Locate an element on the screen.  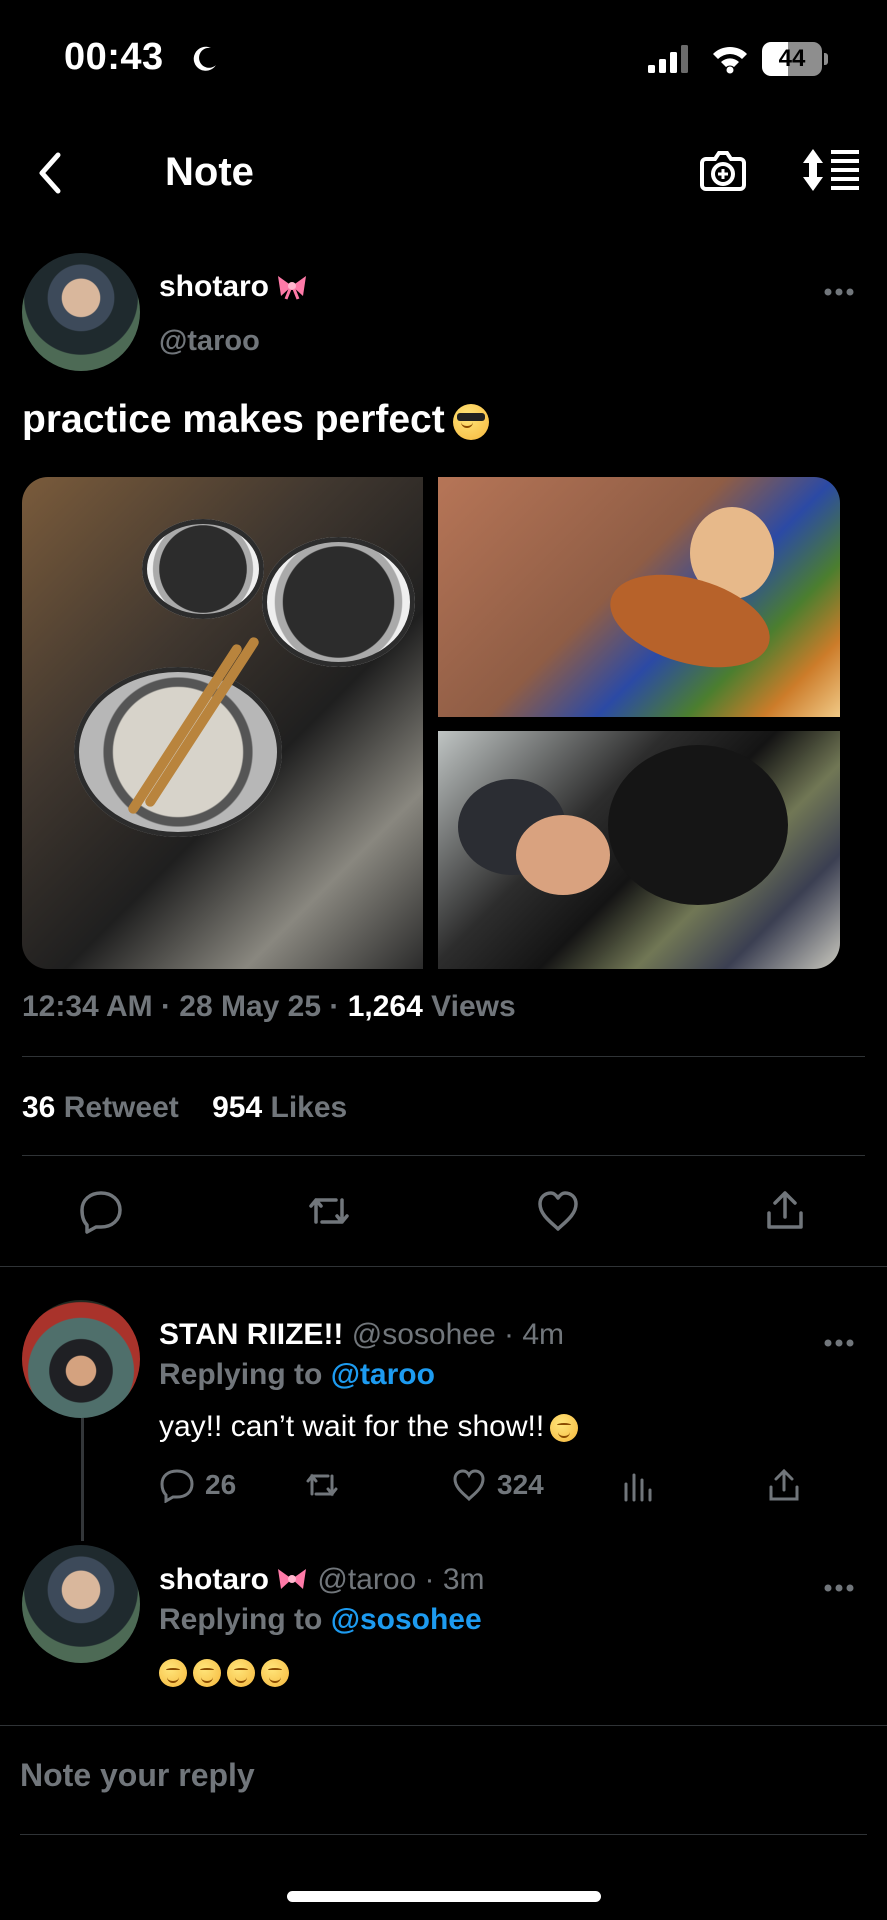
floor-tom is located at coordinates (338, 602).